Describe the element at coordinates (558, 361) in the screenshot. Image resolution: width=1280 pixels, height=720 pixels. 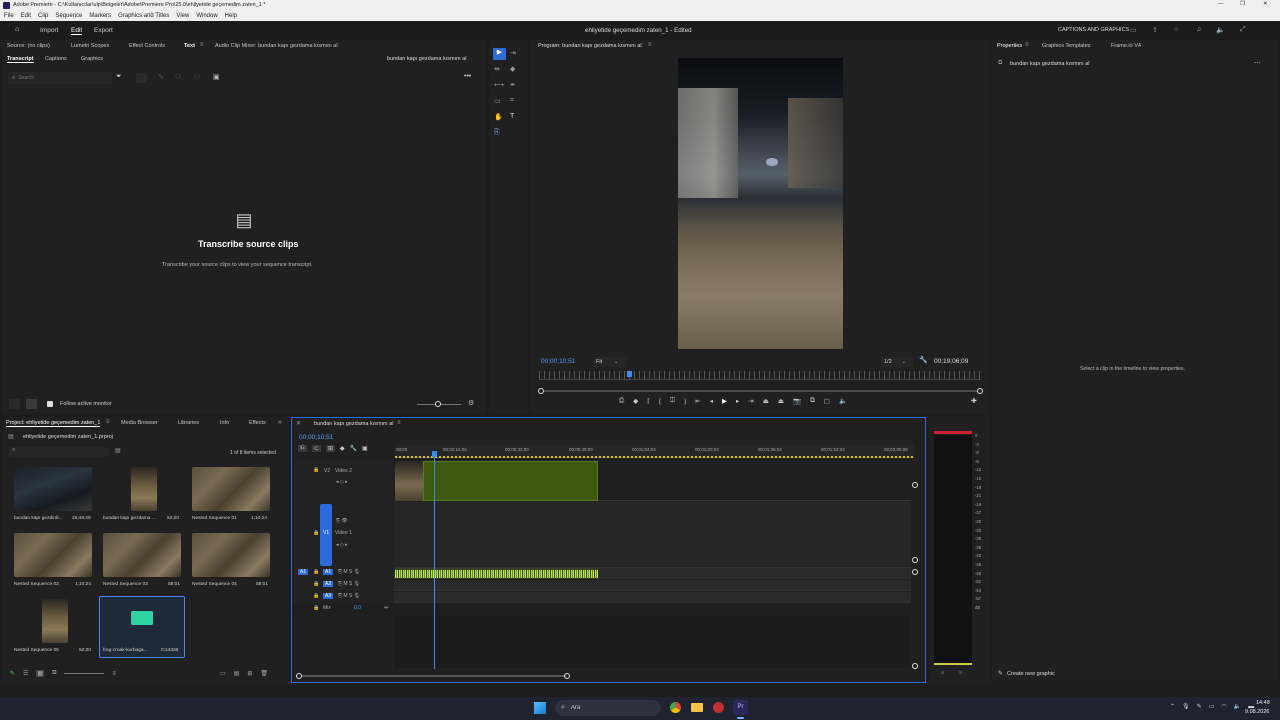
I see `program-timecode: 00;00;10;51` at that location.